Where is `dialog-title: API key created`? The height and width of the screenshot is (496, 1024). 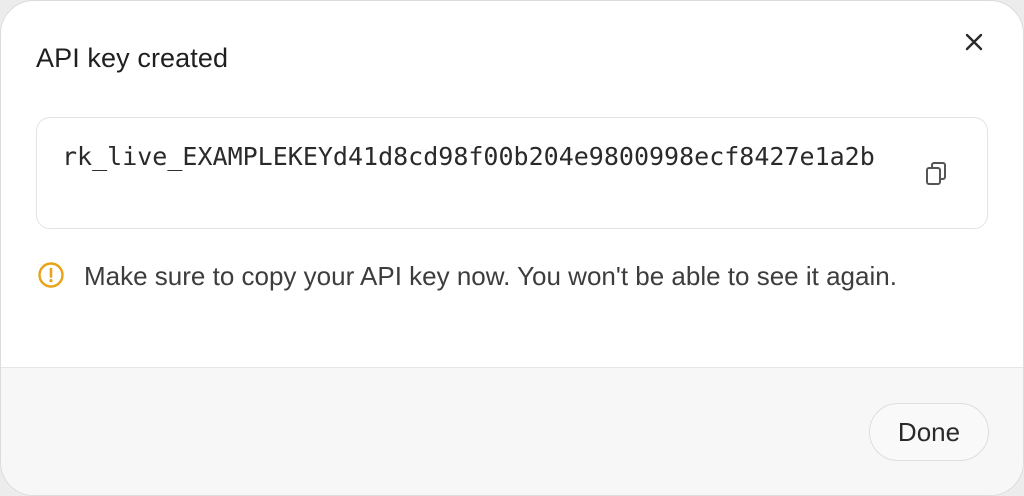 dialog-title: API key created is located at coordinates (132, 58).